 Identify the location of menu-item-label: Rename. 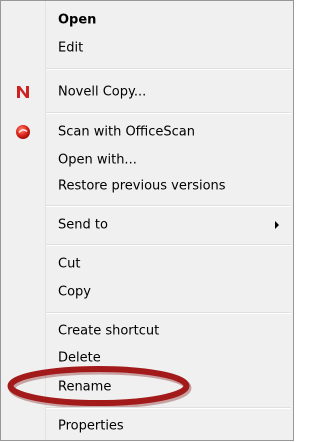
(85, 387).